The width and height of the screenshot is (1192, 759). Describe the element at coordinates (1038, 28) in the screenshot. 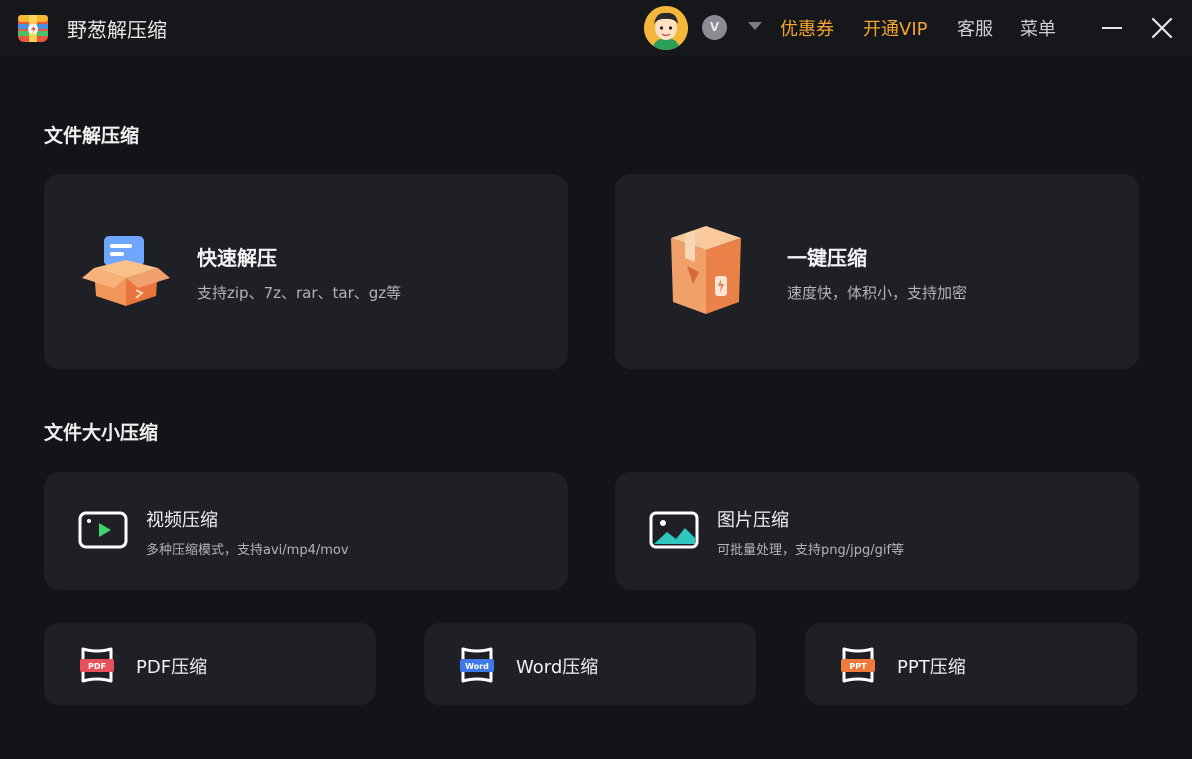

I see `menu-link: 菜单` at that location.